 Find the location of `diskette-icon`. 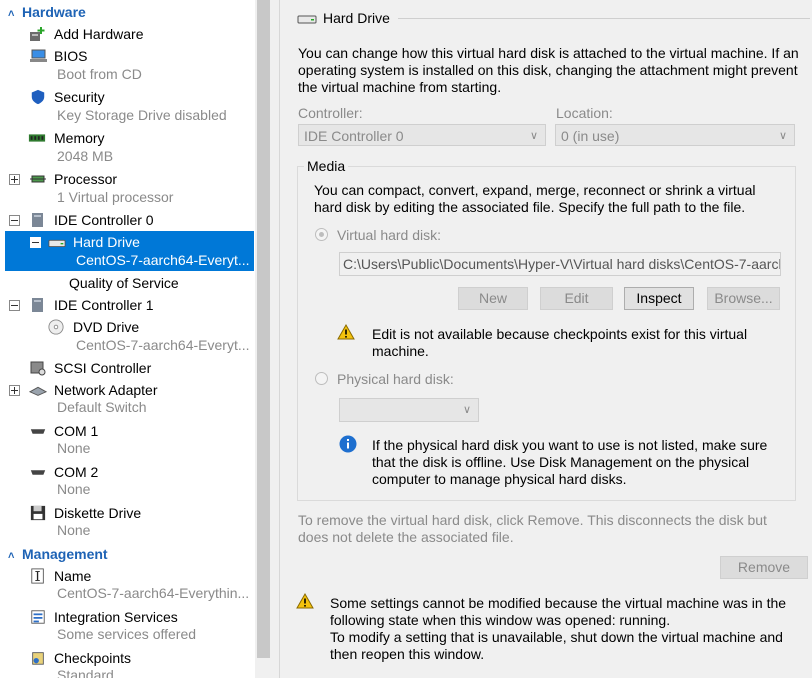

diskette-icon is located at coordinates (38, 513).